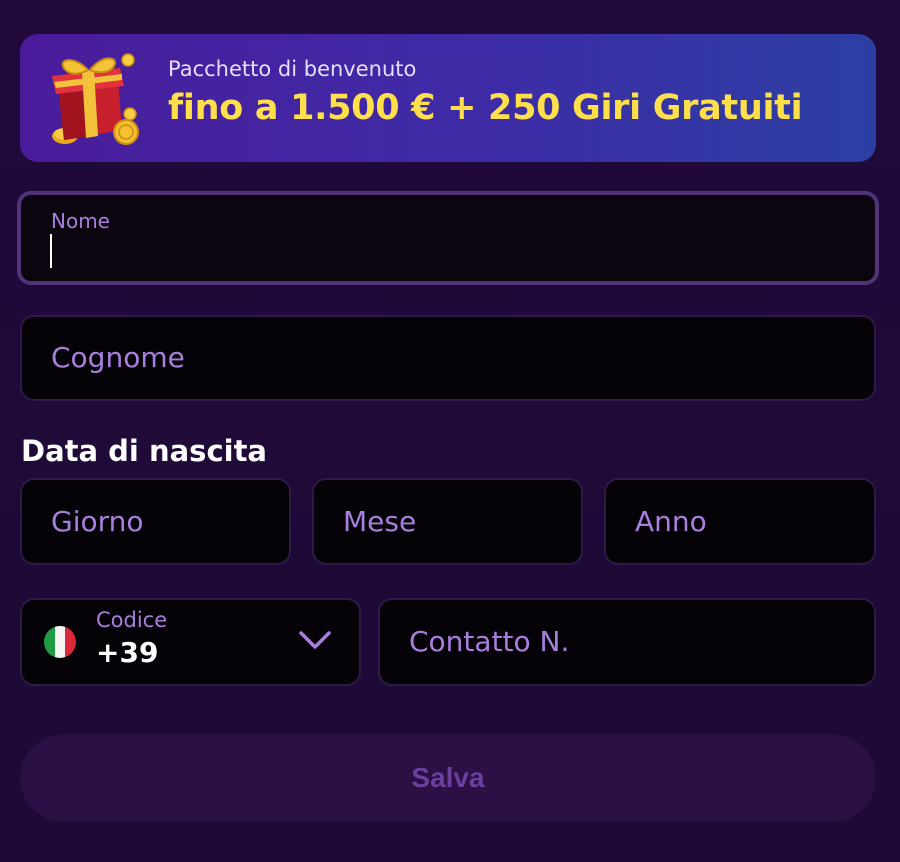 This screenshot has width=900, height=862. Describe the element at coordinates (95, 99) in the screenshot. I see `gift-box-icon` at that location.